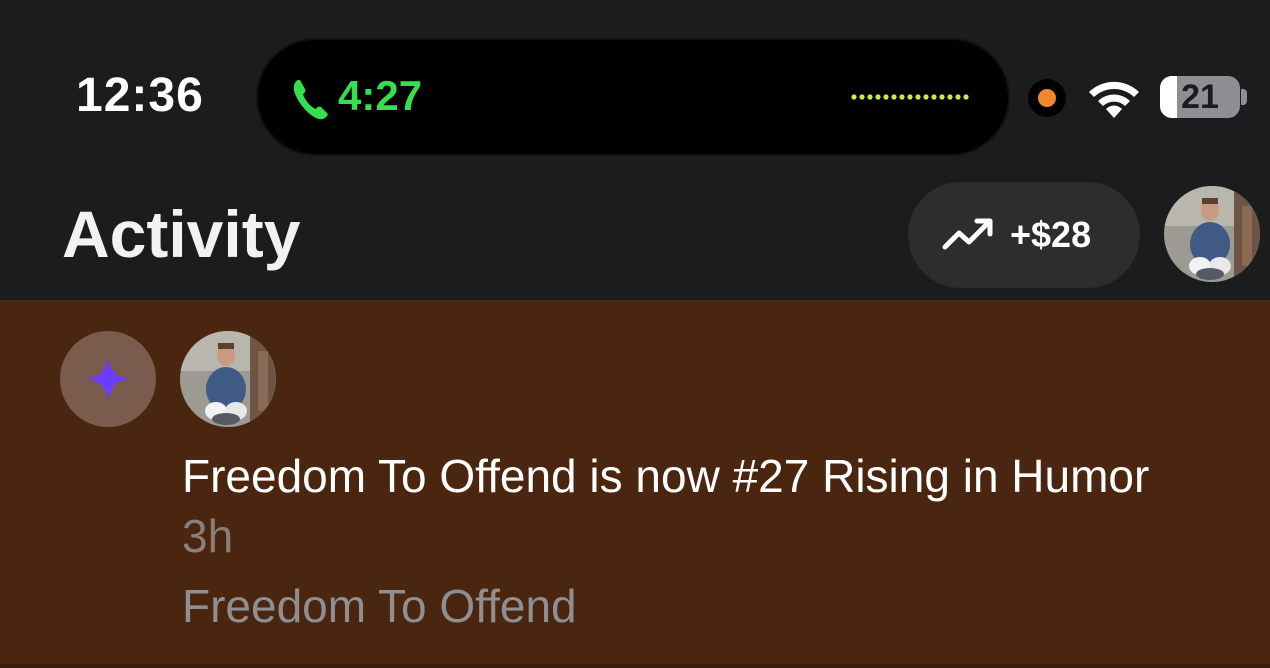 The image size is (1270, 668). Describe the element at coordinates (967, 234) in the screenshot. I see `trending-up-icon` at that location.